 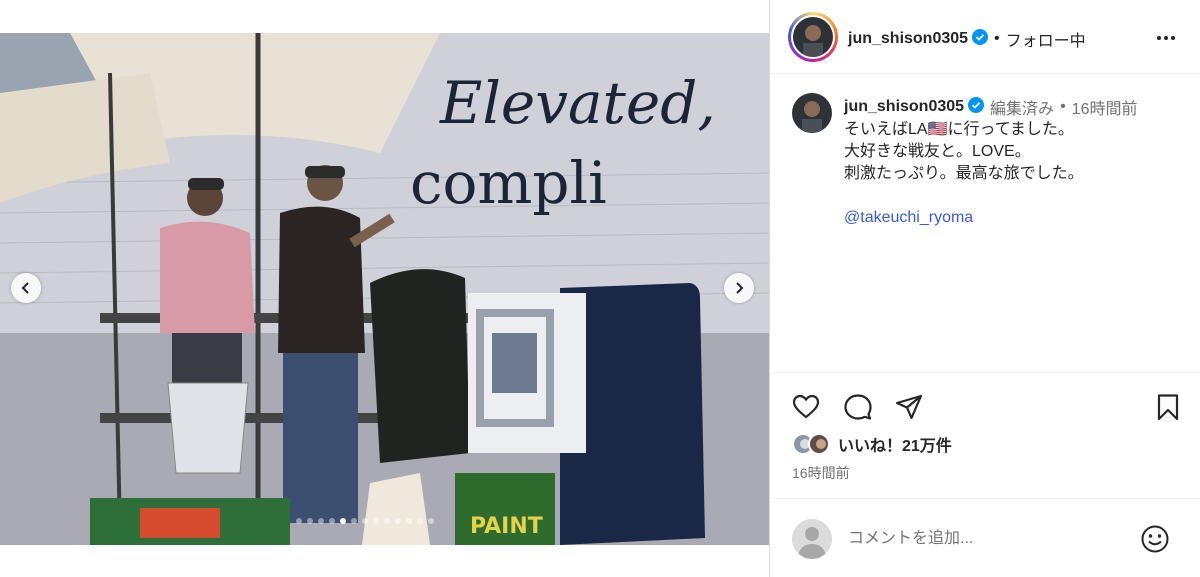 I want to click on story-ring, so click(x=813, y=37).